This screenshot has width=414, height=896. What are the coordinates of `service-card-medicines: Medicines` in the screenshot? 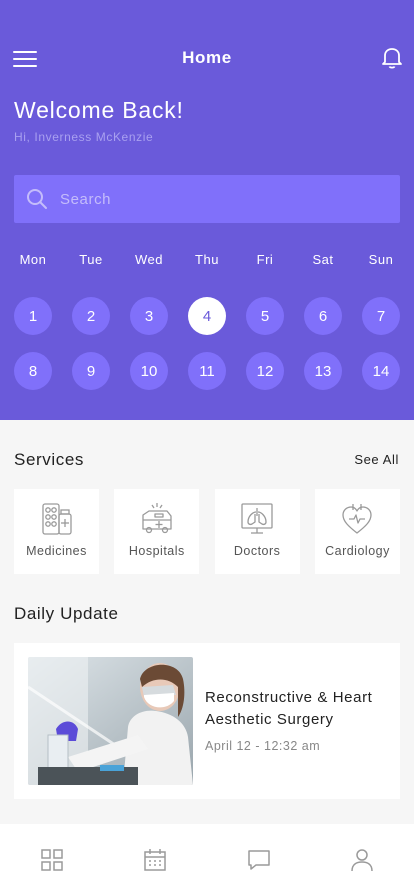 It's located at (56, 531).